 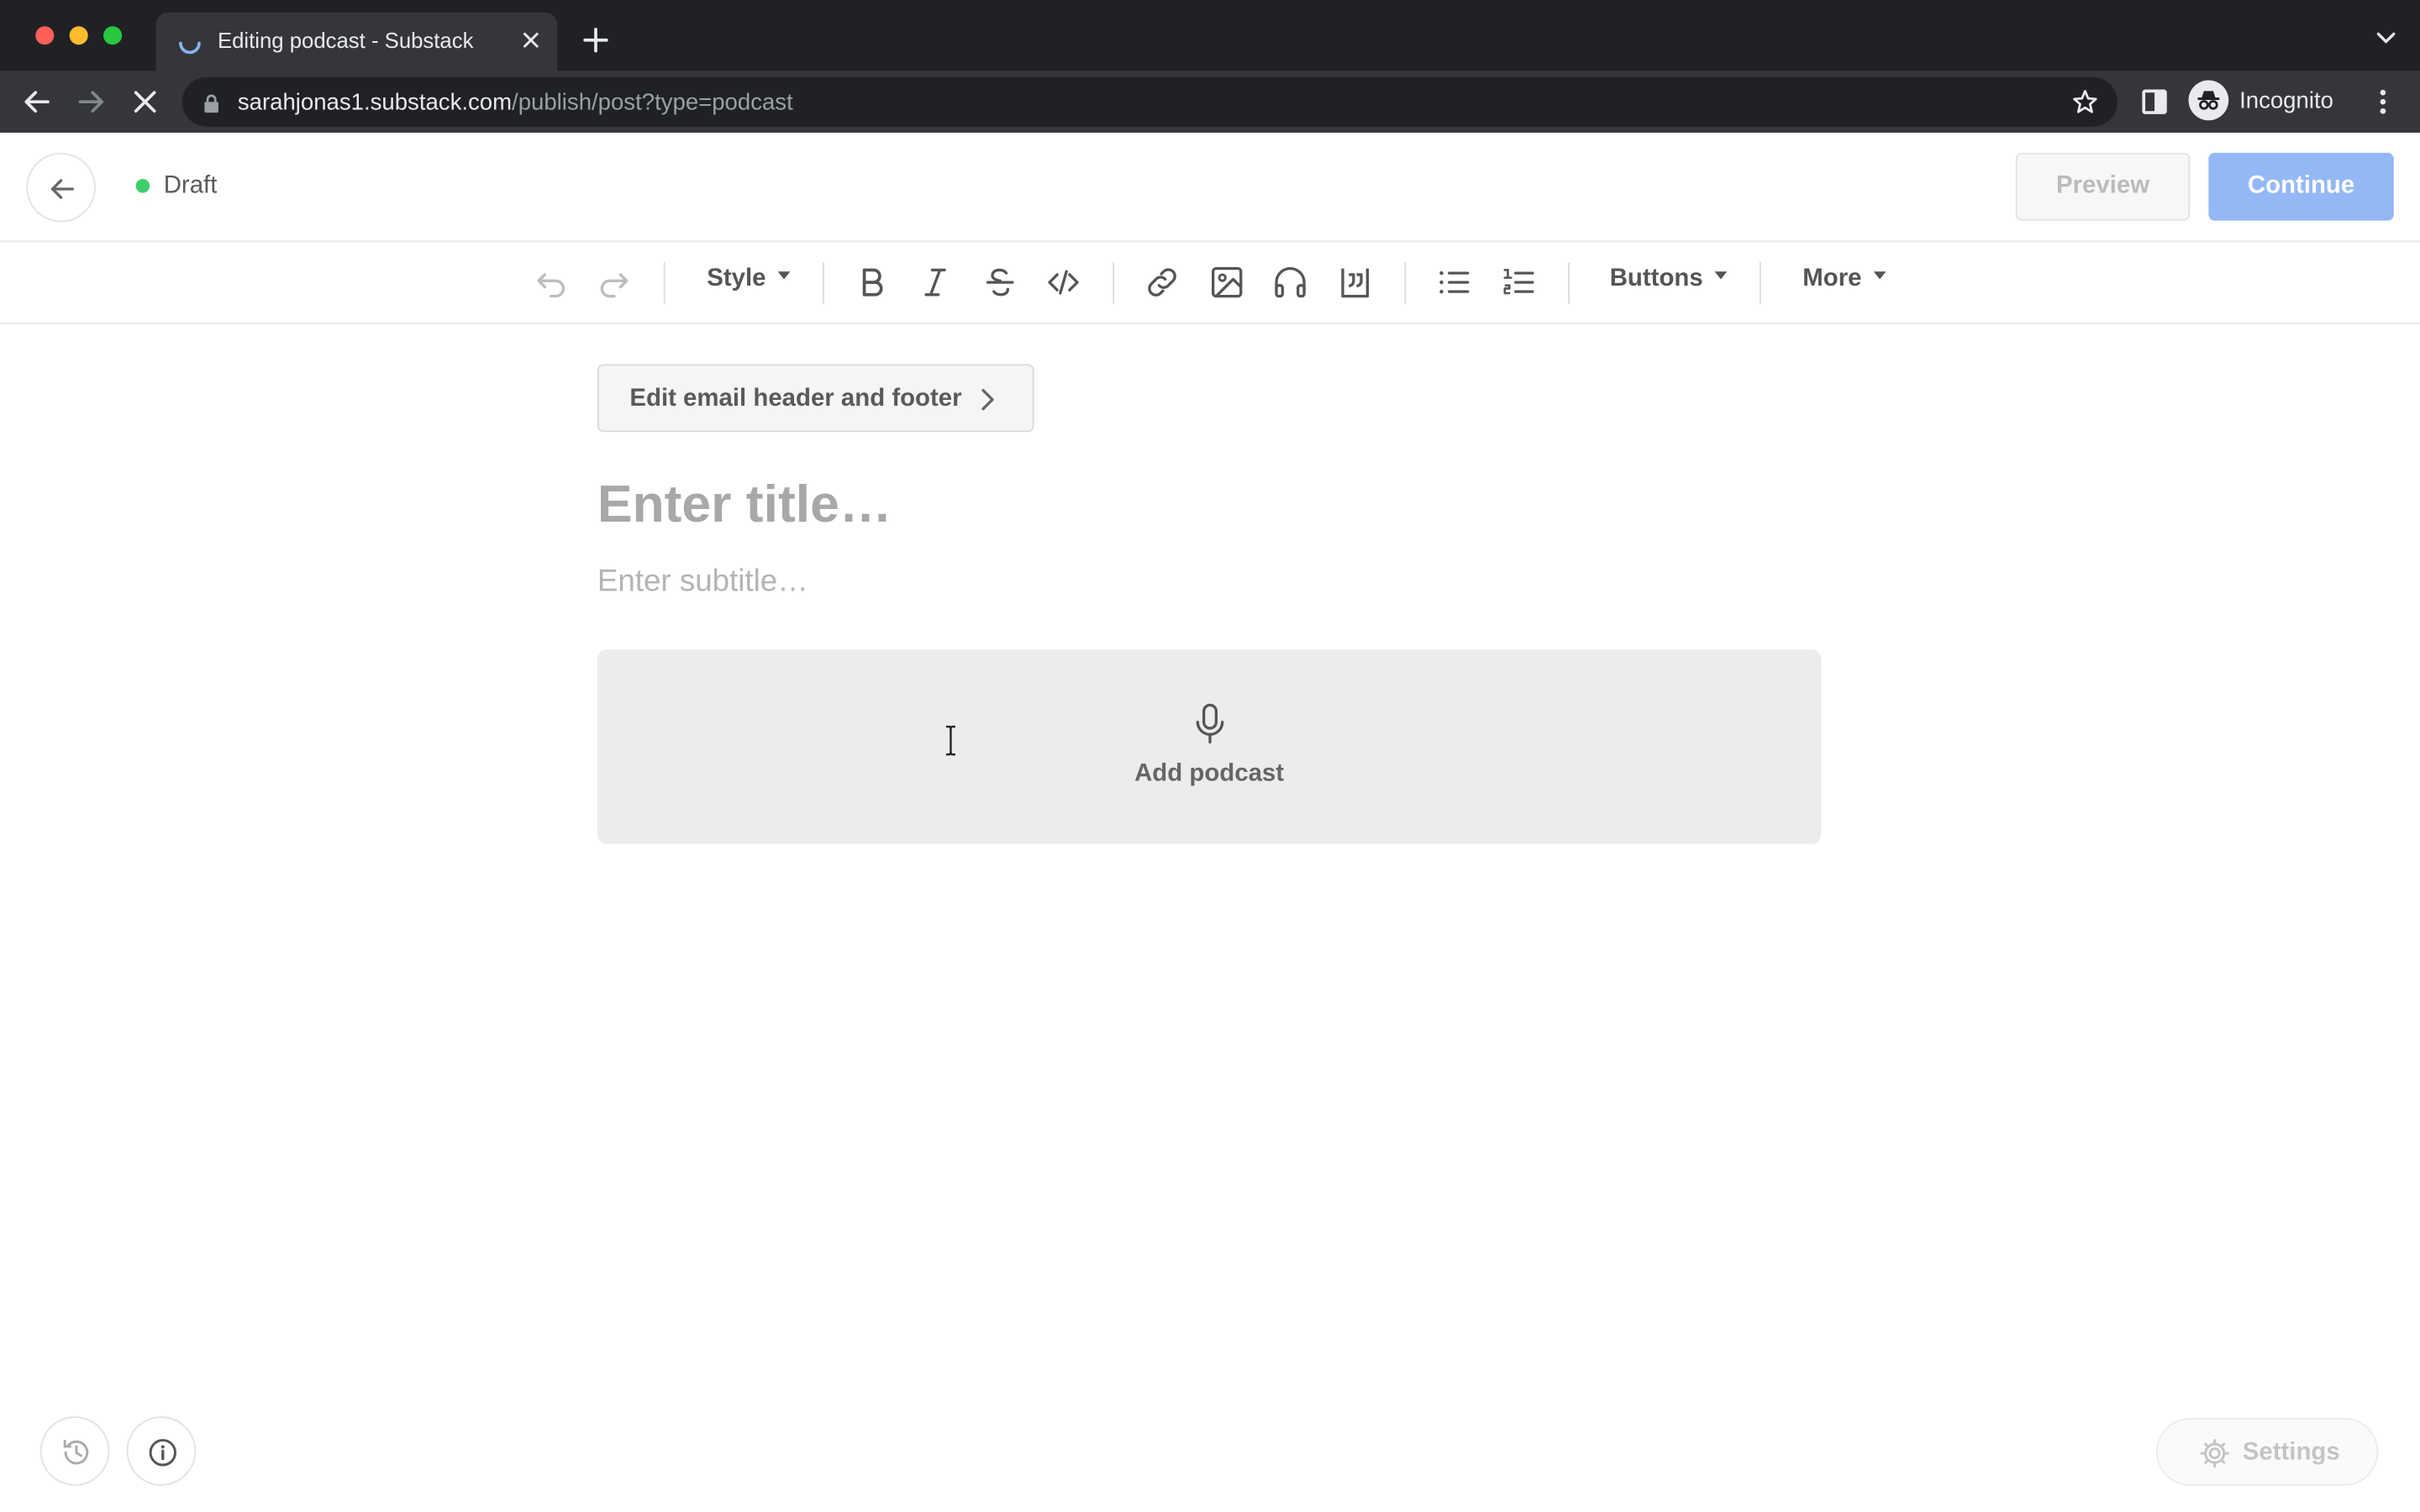 I want to click on history-icon, so click(x=76, y=1452).